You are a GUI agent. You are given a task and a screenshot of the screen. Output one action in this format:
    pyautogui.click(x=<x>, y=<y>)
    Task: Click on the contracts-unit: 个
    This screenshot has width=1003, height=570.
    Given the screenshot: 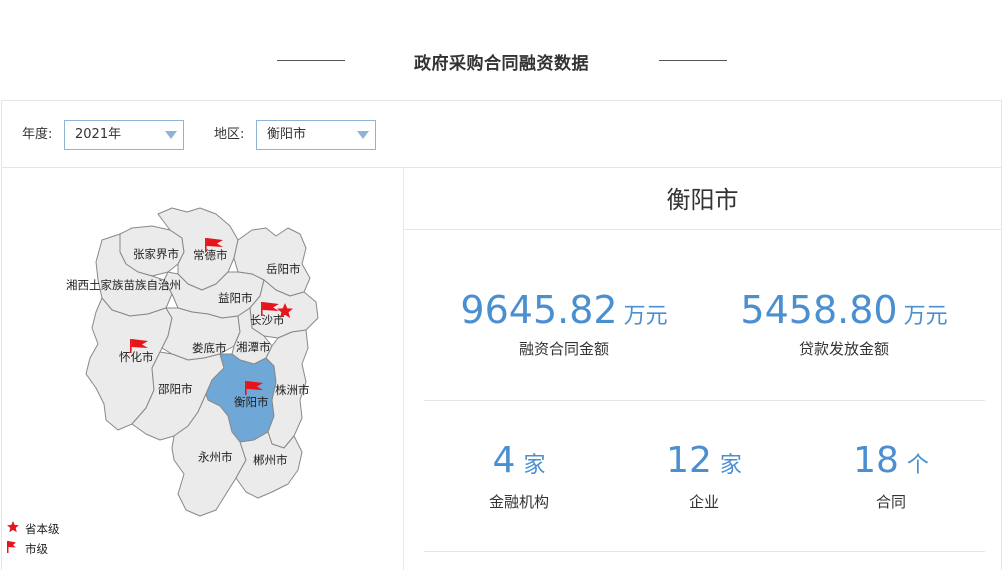 What is the action you would take?
    pyautogui.click(x=917, y=465)
    